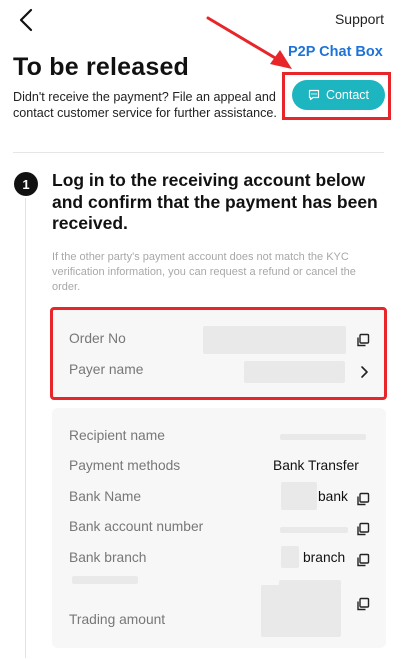  I want to click on order-no-value-redacted, so click(274, 340).